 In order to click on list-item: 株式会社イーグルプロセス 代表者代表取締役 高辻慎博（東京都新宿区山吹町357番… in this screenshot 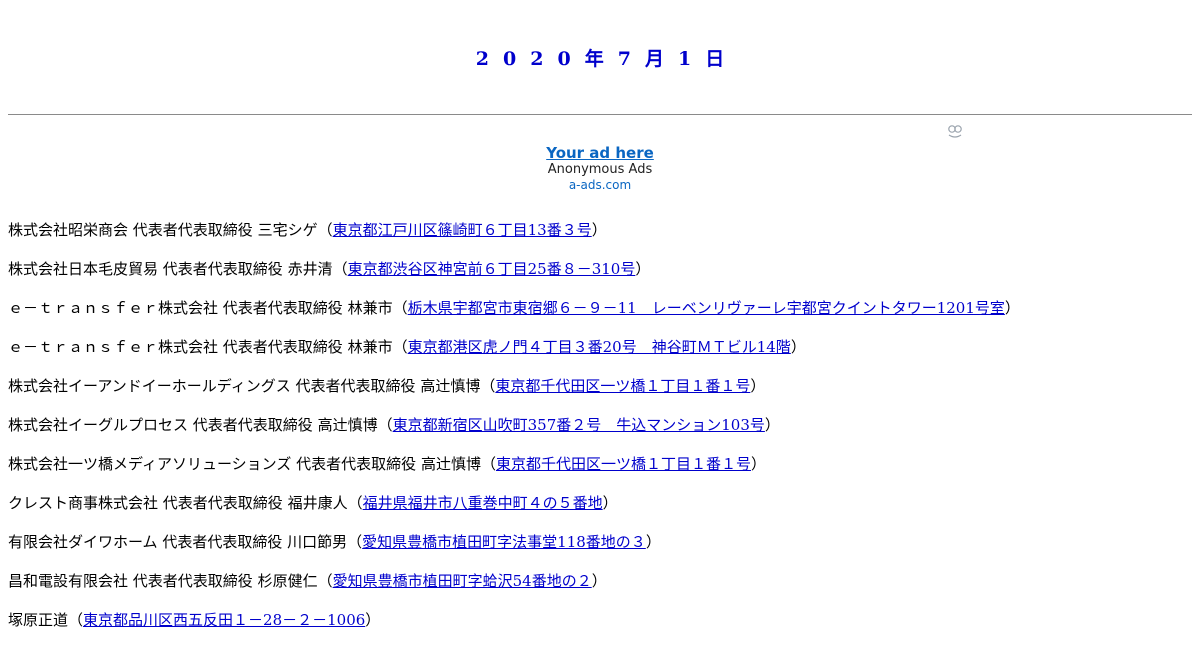, I will do `click(604, 433)`.